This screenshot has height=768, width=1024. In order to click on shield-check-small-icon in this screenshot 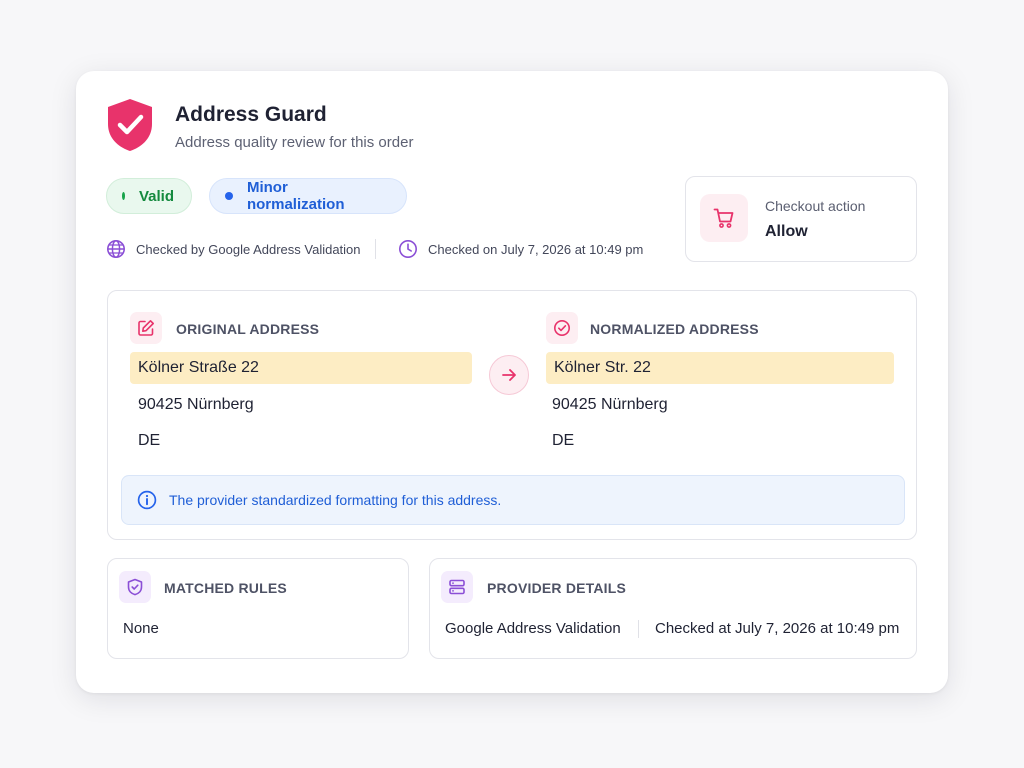, I will do `click(135, 587)`.